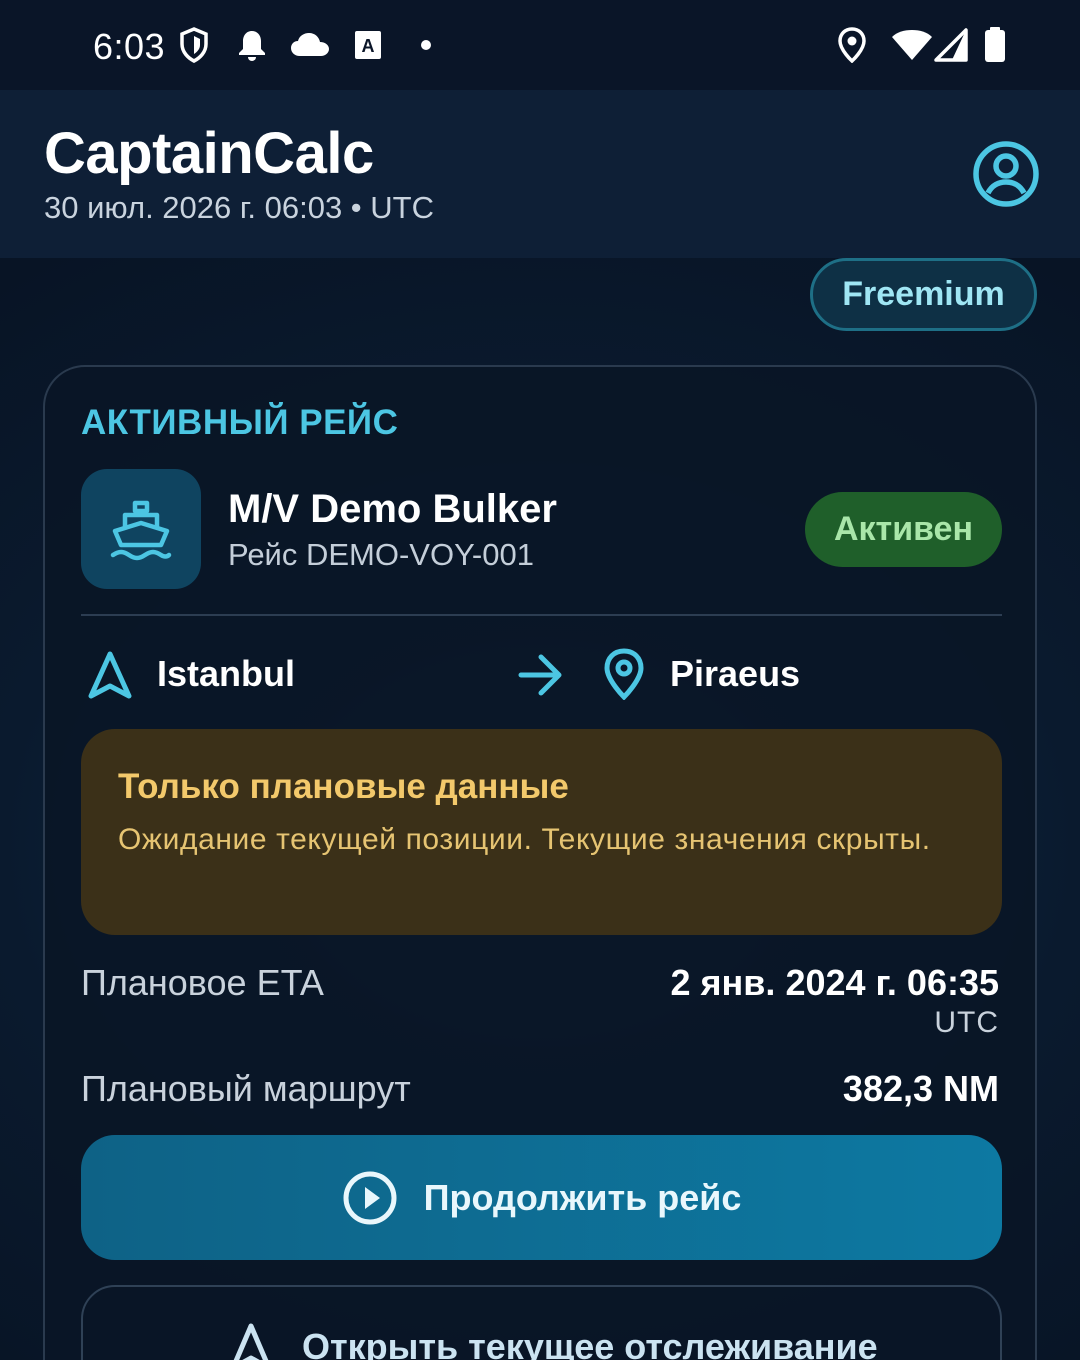 The image size is (1080, 1360). Describe the element at coordinates (541, 615) in the screenshot. I see `divider` at that location.